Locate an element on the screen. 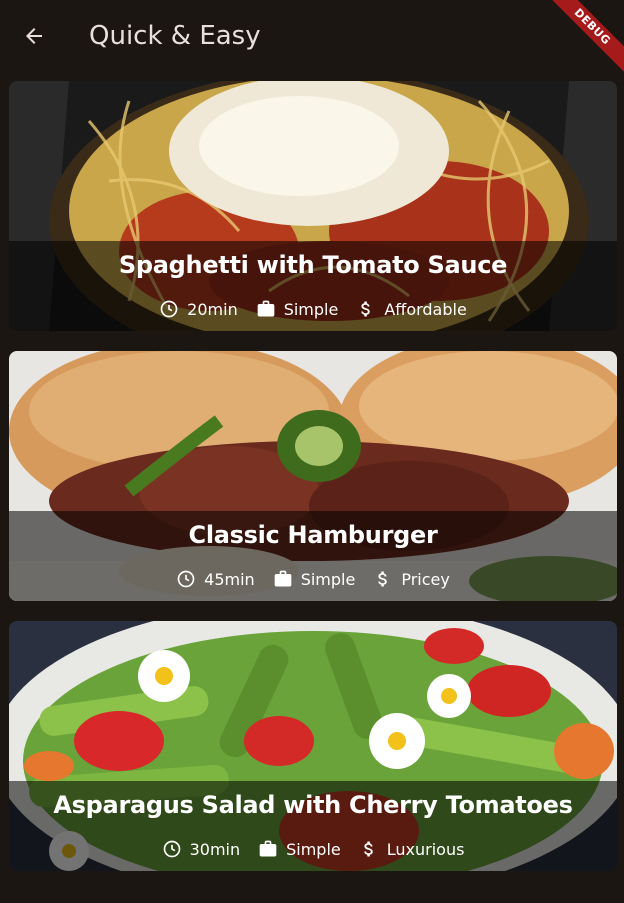 The image size is (624, 903). trait-affordability-label: Affordable is located at coordinates (425, 309).